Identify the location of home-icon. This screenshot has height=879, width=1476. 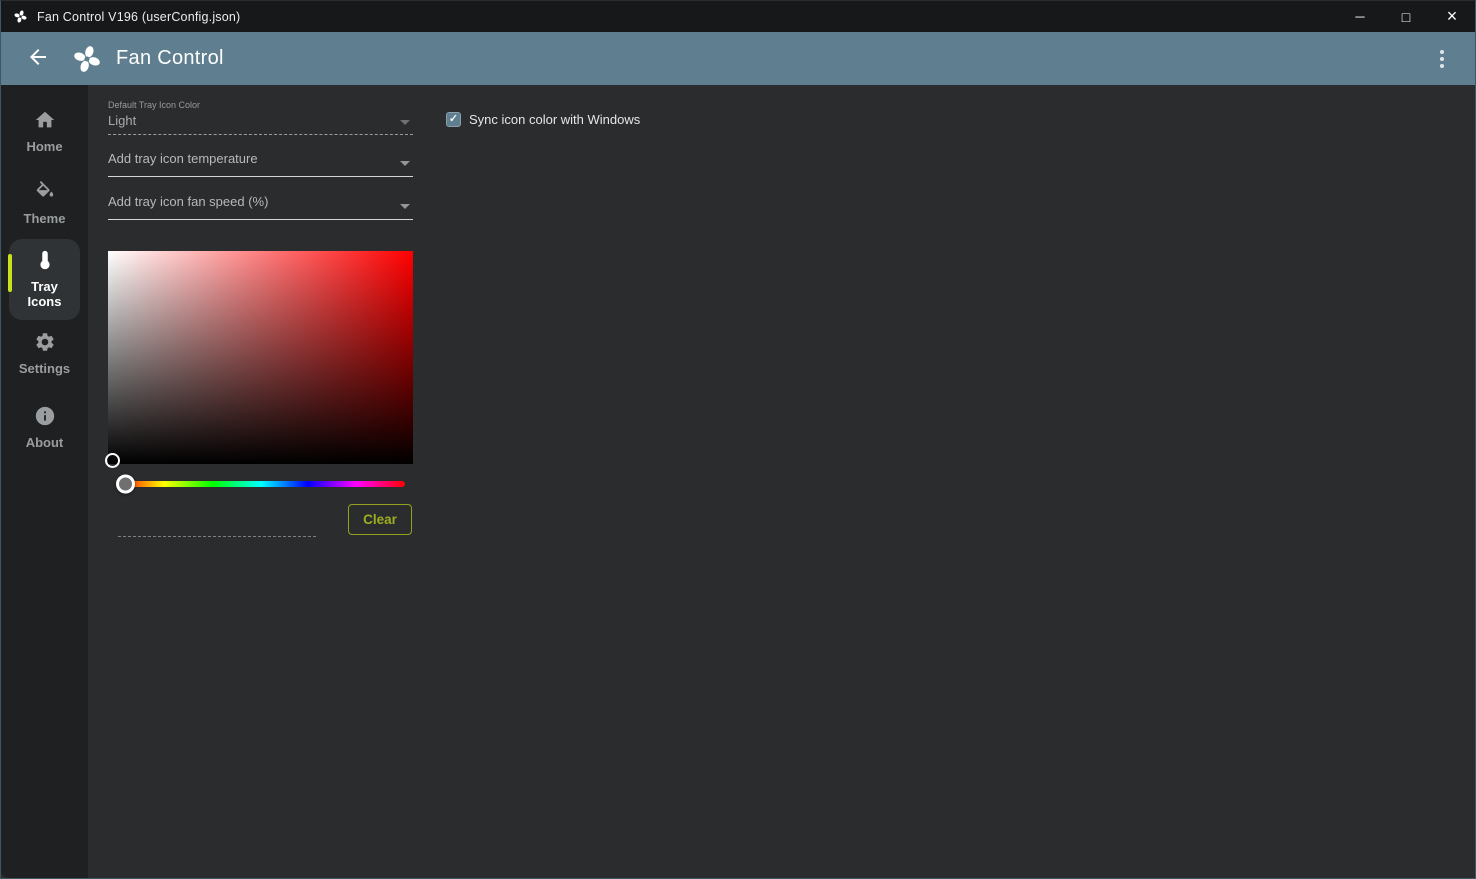
(45, 122).